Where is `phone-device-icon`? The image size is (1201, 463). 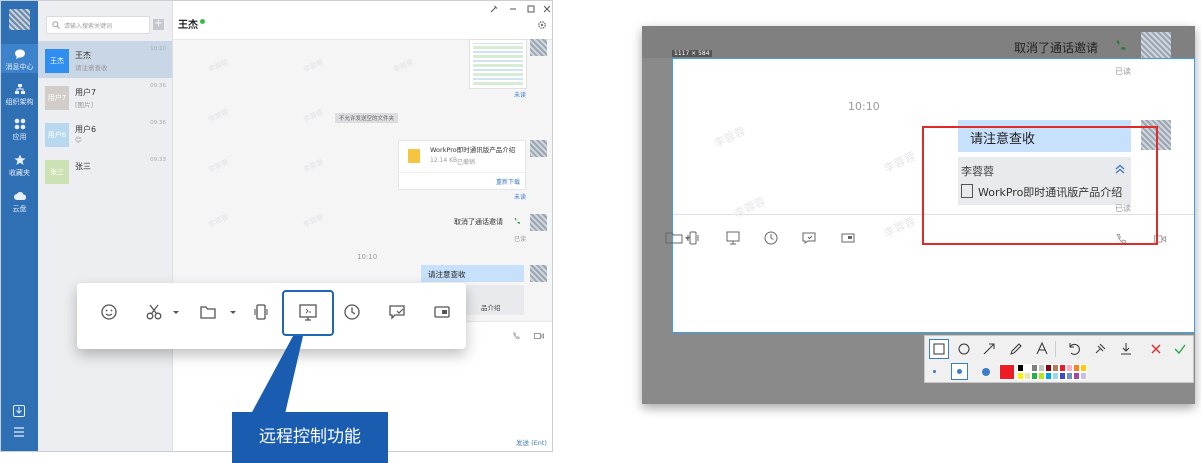 phone-device-icon is located at coordinates (261, 312).